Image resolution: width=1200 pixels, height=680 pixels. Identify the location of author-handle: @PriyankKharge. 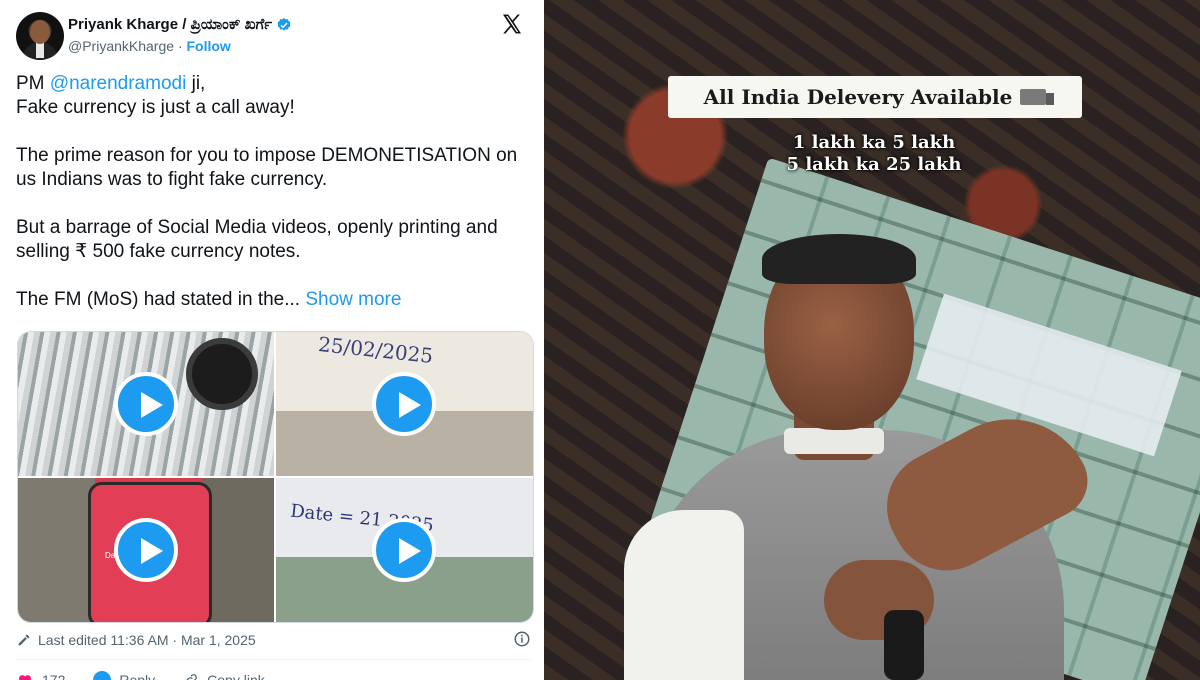
(121, 46).